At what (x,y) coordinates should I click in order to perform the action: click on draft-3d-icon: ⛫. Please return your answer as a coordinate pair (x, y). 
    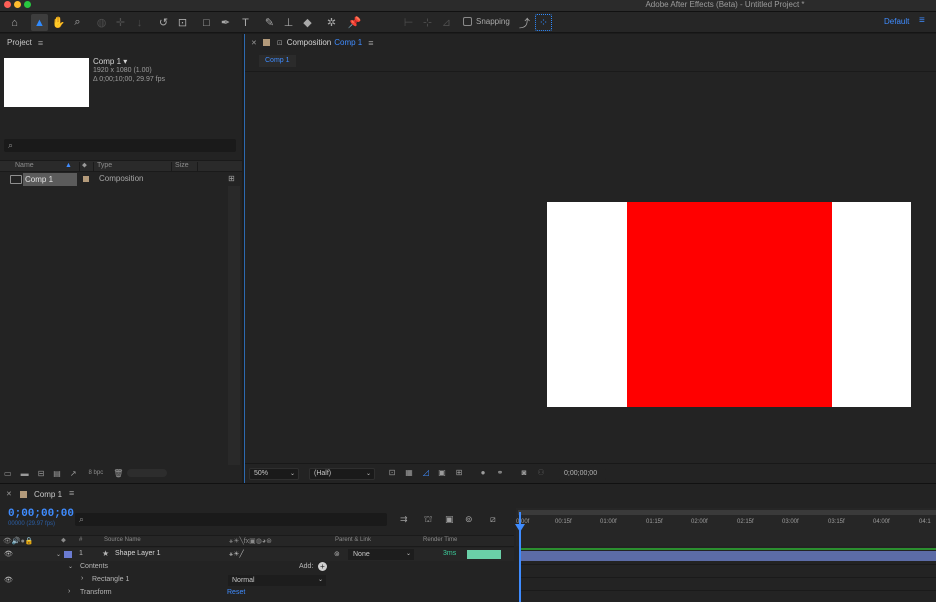
    Looking at the image, I should click on (428, 520).